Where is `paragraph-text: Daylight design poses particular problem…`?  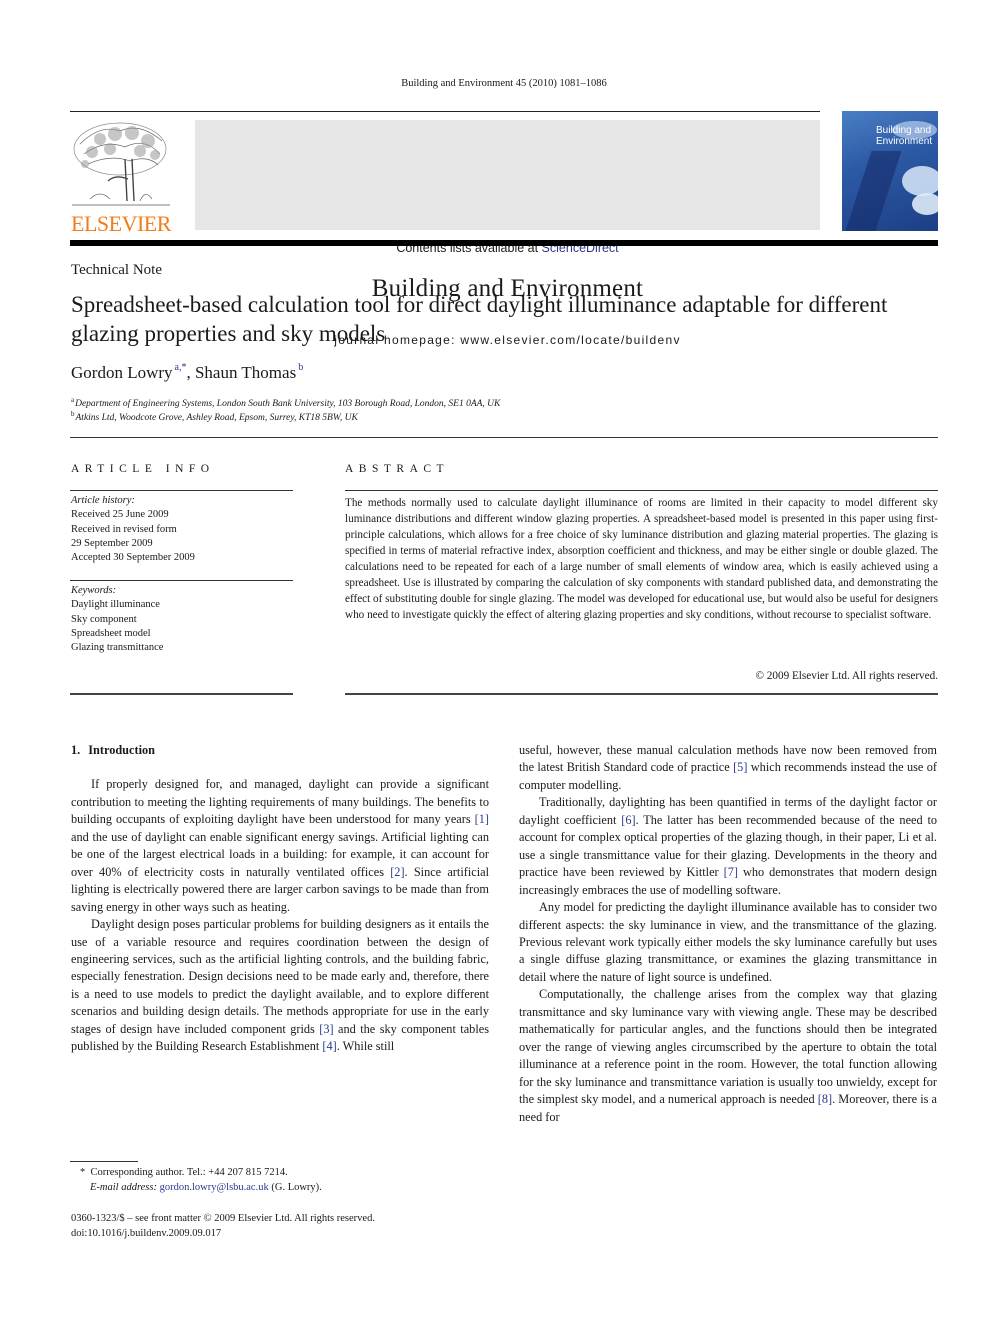
paragraph-text: Daylight design poses particular problem… is located at coordinates (280, 976).